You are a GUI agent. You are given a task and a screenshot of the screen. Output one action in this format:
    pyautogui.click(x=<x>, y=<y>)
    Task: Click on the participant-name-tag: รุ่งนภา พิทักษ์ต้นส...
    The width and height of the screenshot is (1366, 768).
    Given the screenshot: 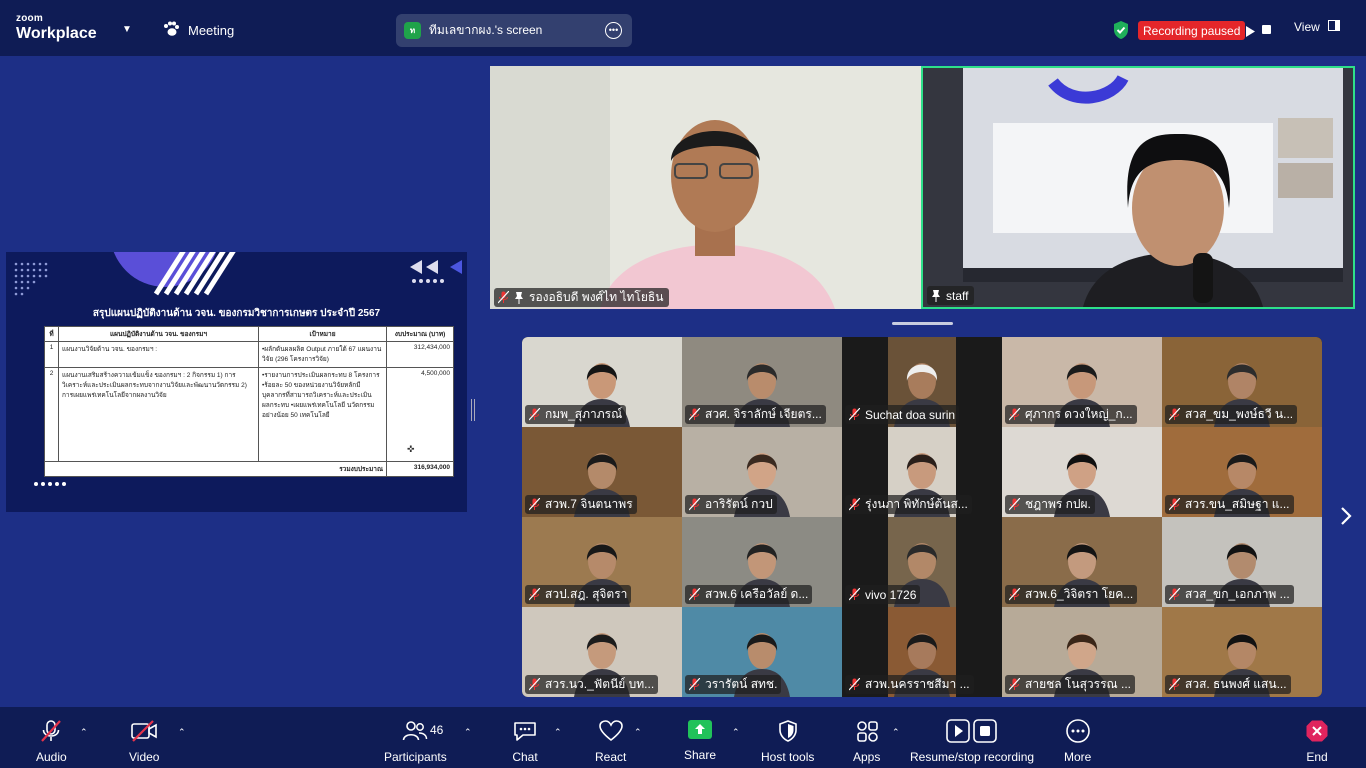 What is the action you would take?
    pyautogui.click(x=908, y=504)
    